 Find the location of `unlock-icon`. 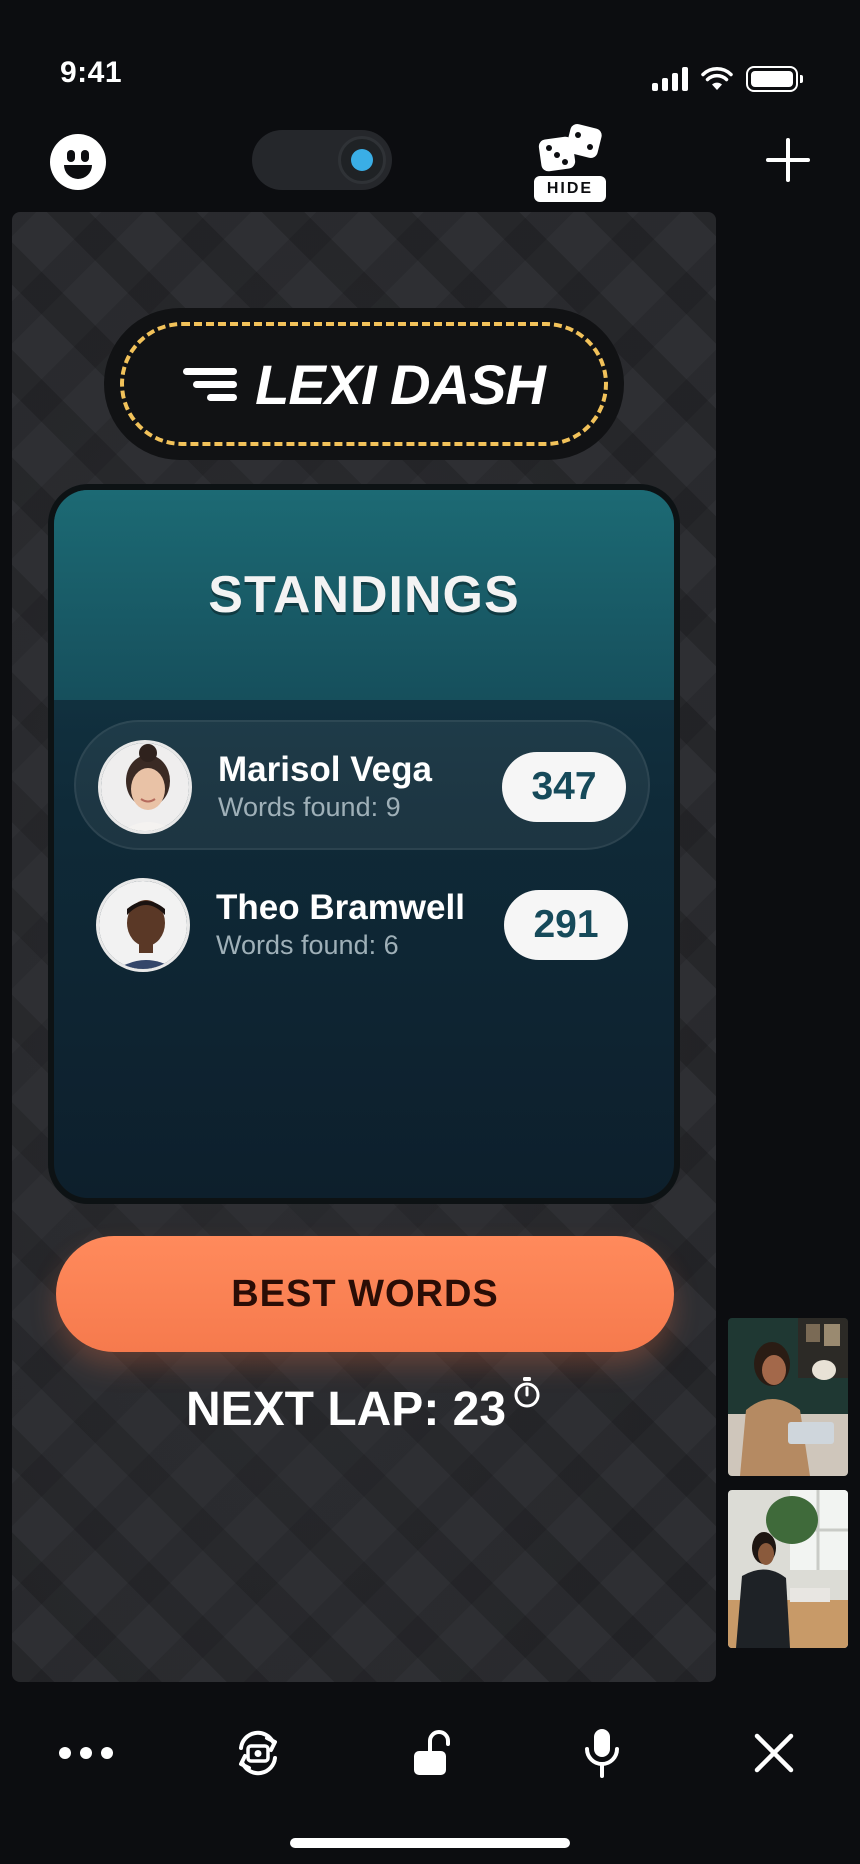

unlock-icon is located at coordinates (432, 1752).